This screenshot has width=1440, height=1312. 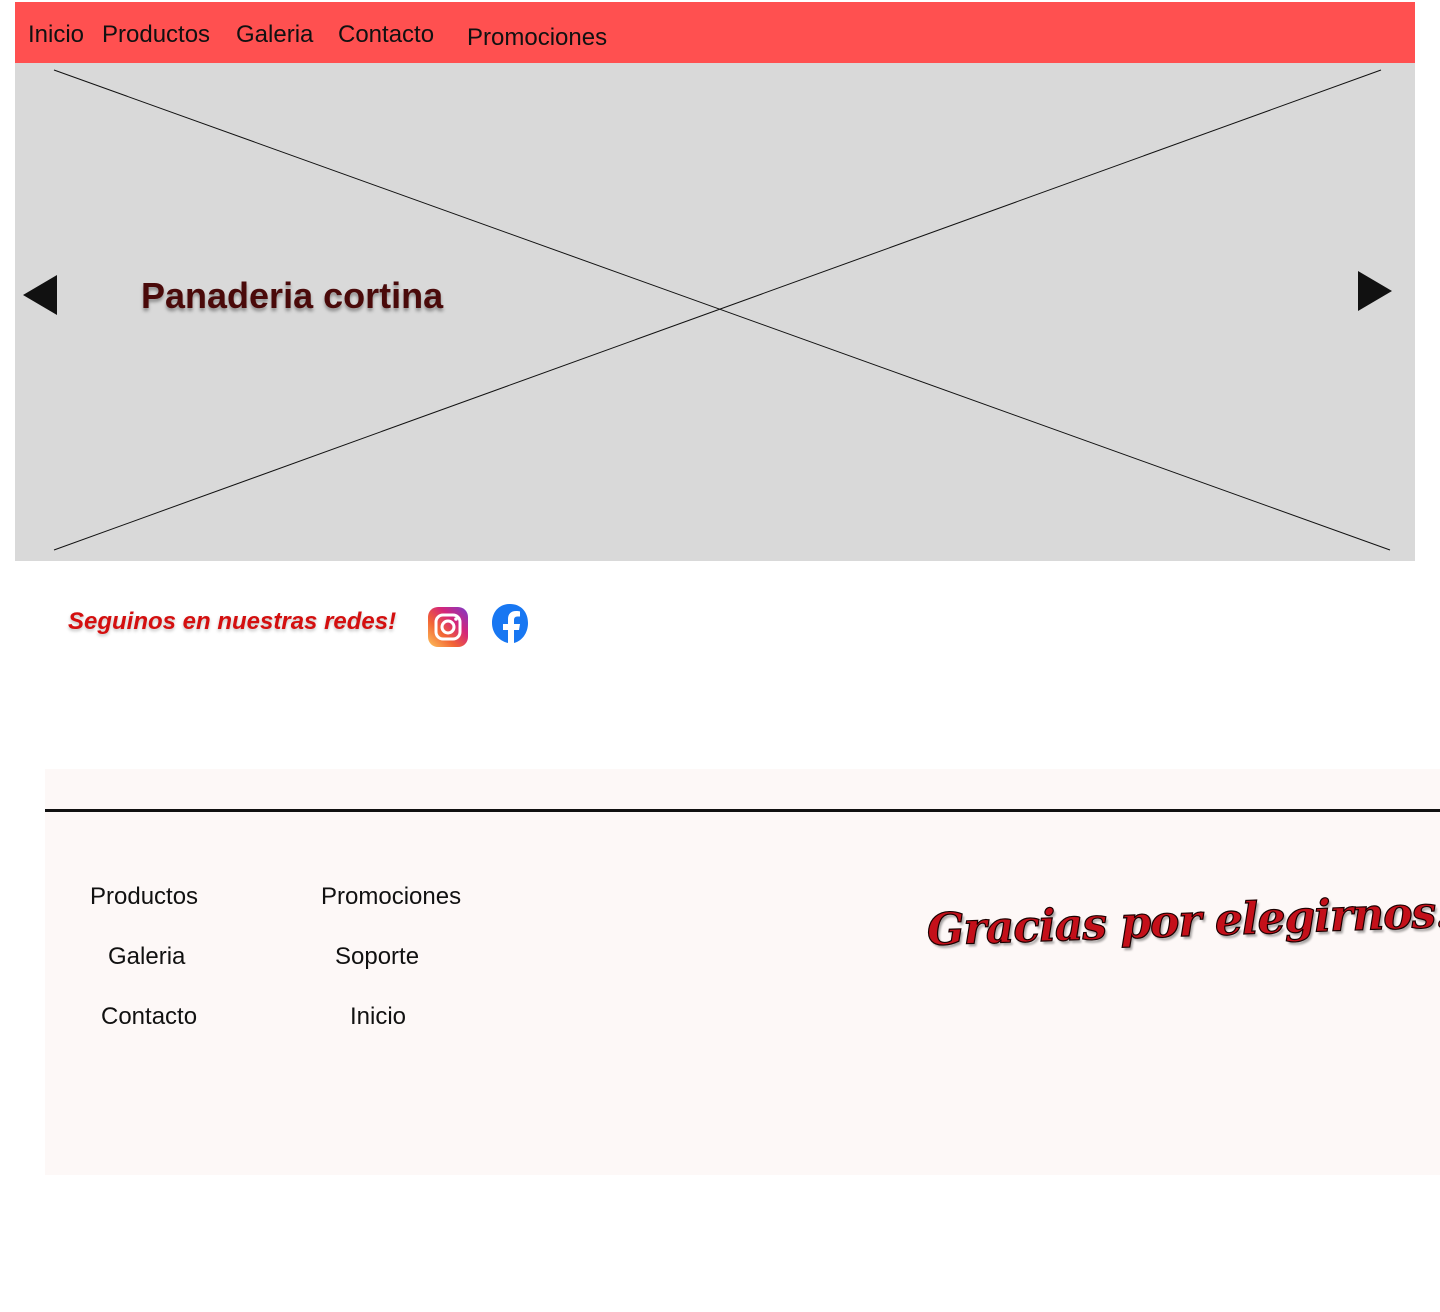 What do you see at coordinates (378, 1017) in the screenshot?
I see `footer-link-inicio: Inicio` at bounding box center [378, 1017].